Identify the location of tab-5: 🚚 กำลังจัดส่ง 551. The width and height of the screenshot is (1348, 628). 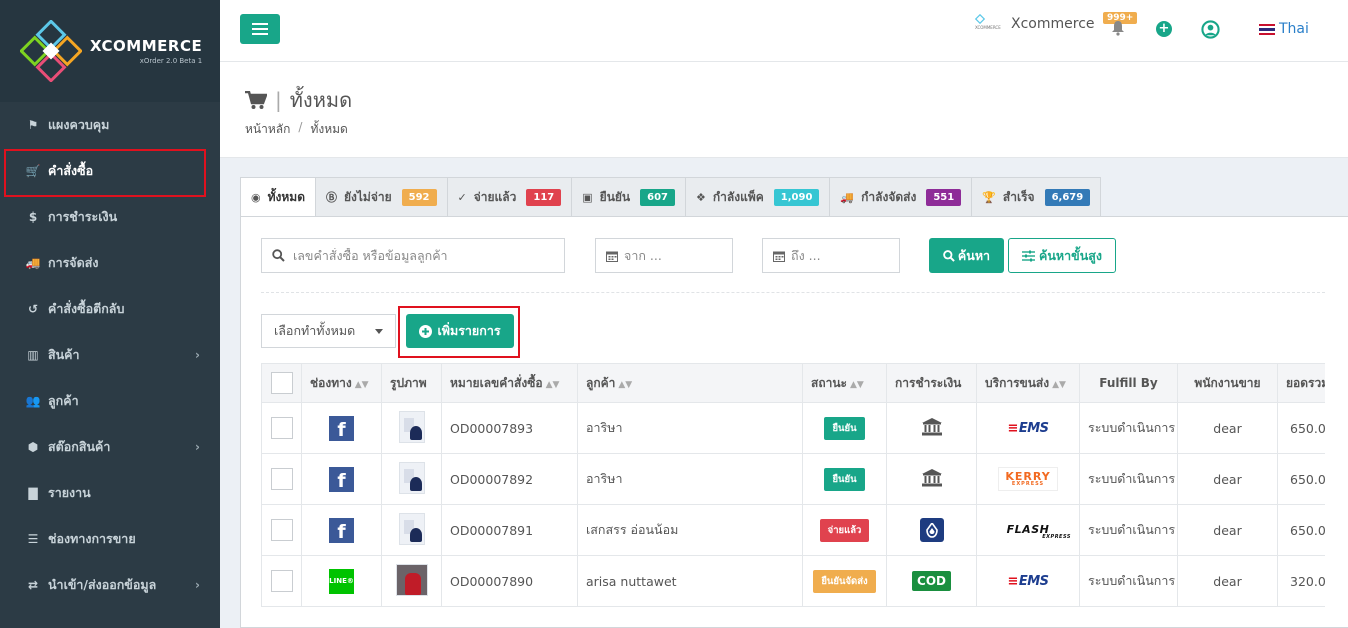
(901, 197).